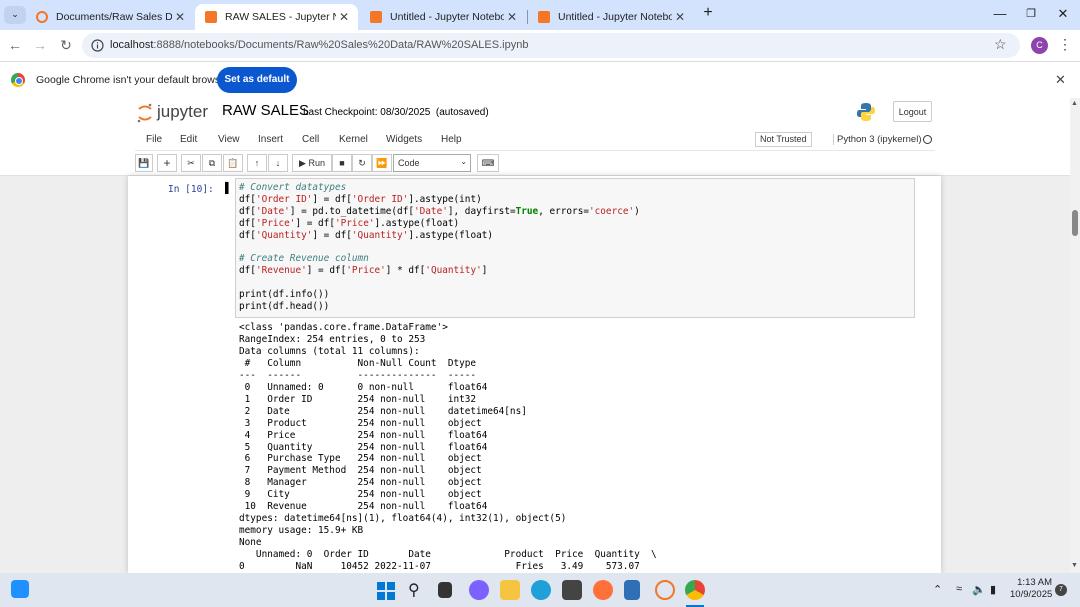 The height and width of the screenshot is (607, 1080). What do you see at coordinates (1039, 45) in the screenshot?
I see `profile-avatar: C` at bounding box center [1039, 45].